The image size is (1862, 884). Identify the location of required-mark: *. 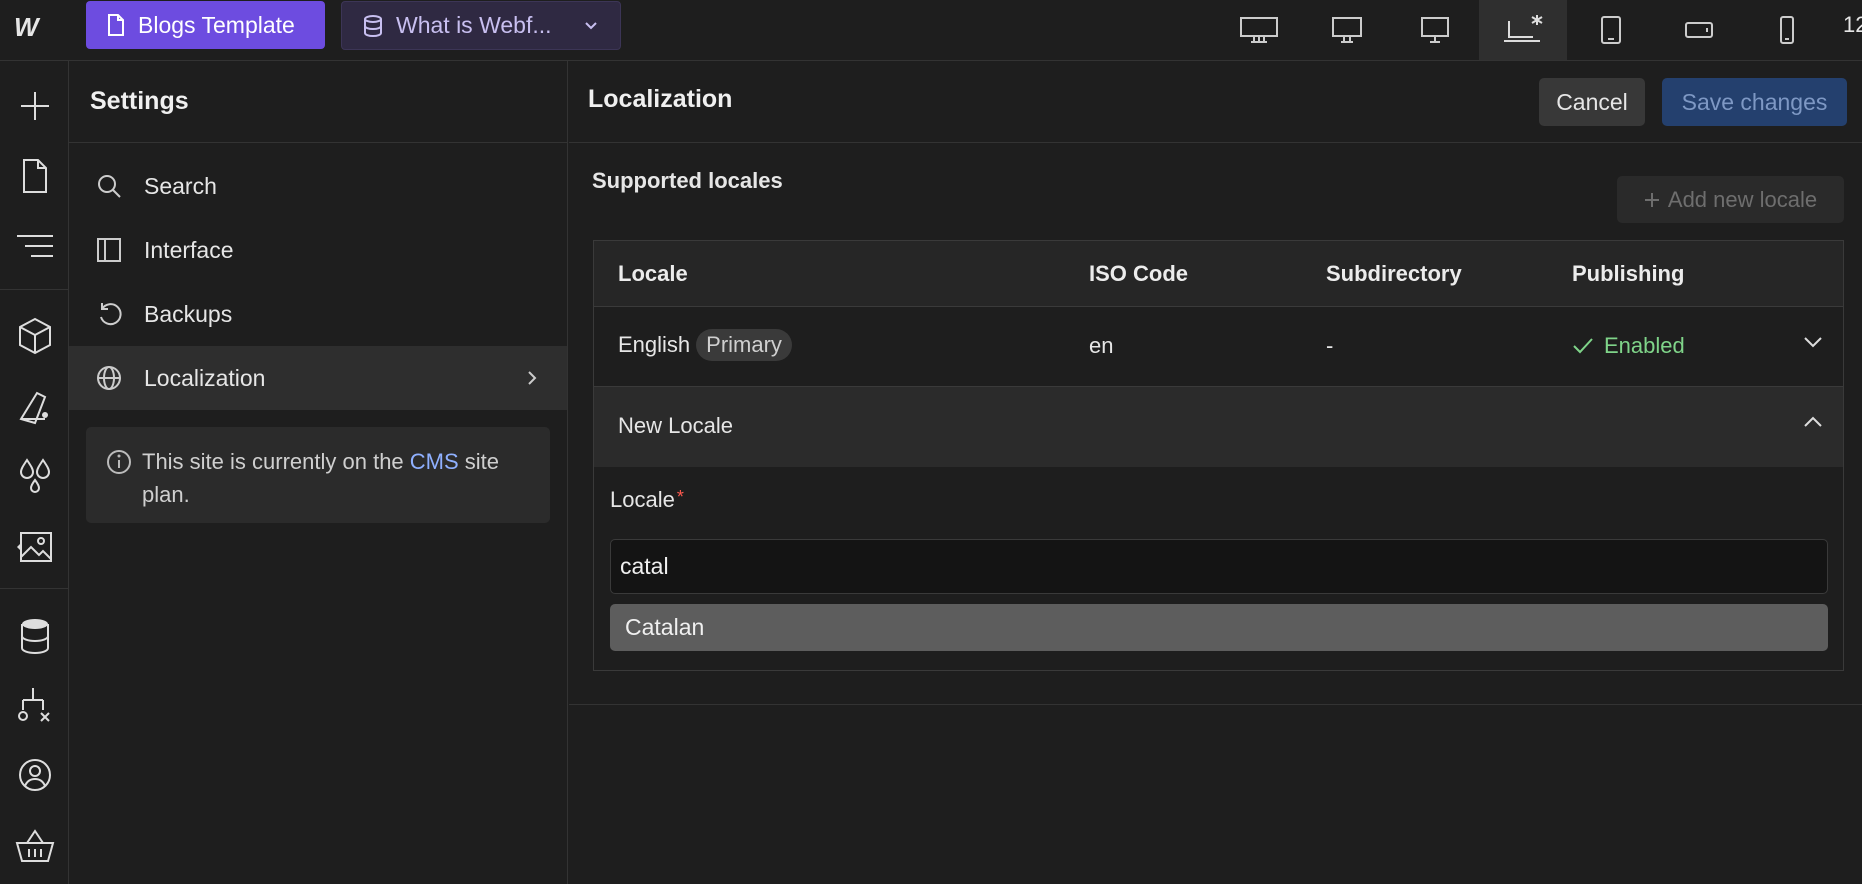
(680, 497).